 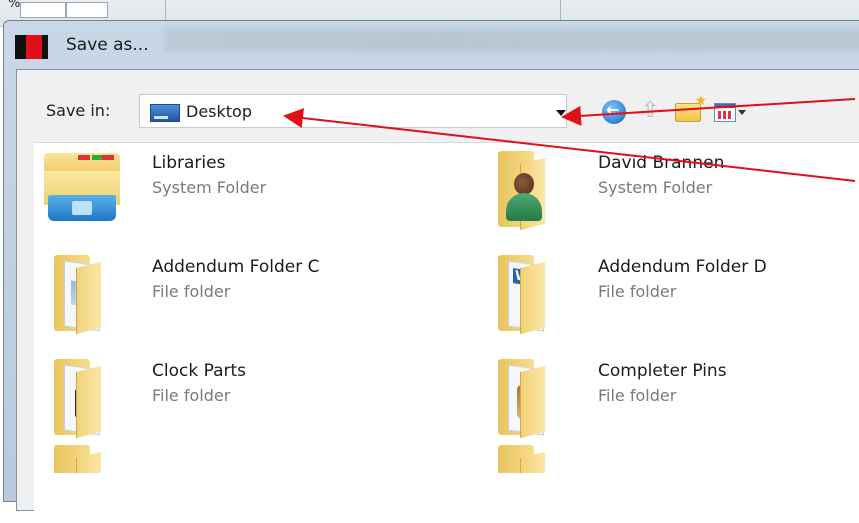 I want to click on file-name: Completer Pins, so click(x=662, y=371).